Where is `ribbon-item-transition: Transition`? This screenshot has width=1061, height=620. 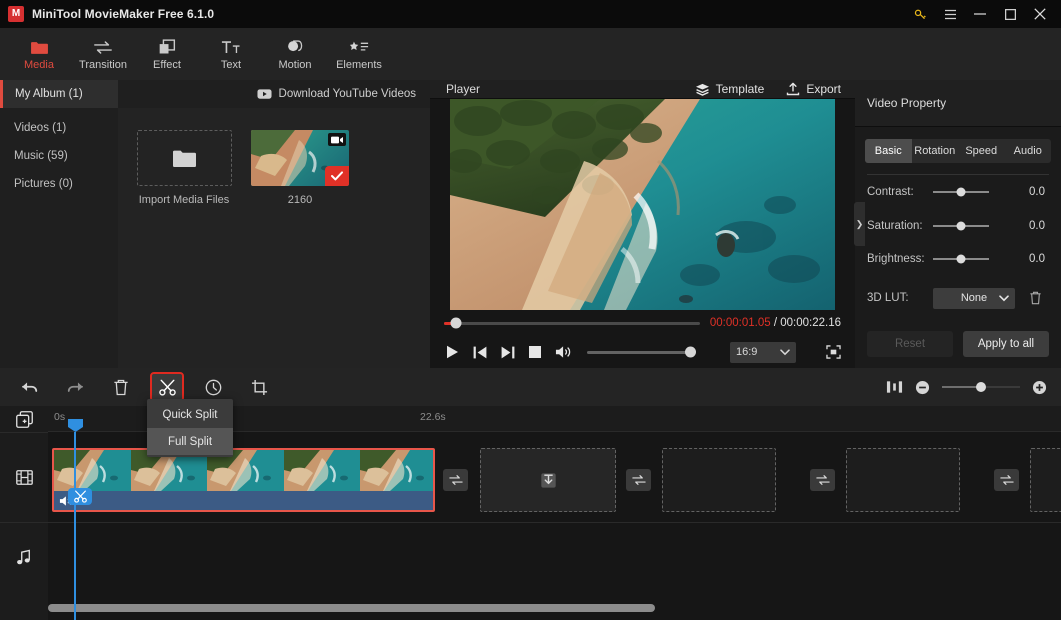
ribbon-item-transition: Transition is located at coordinates (103, 54).